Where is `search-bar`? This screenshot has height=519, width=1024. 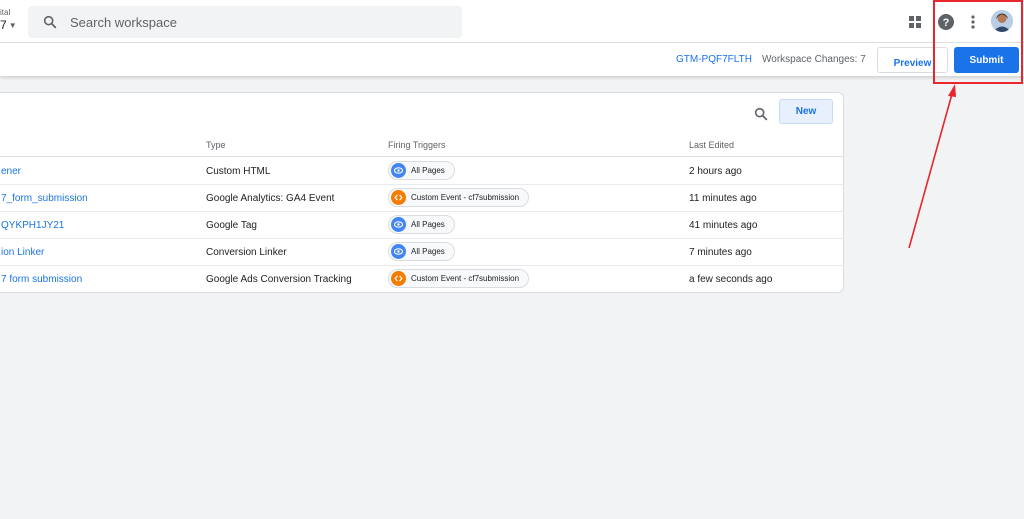
search-bar is located at coordinates (245, 22).